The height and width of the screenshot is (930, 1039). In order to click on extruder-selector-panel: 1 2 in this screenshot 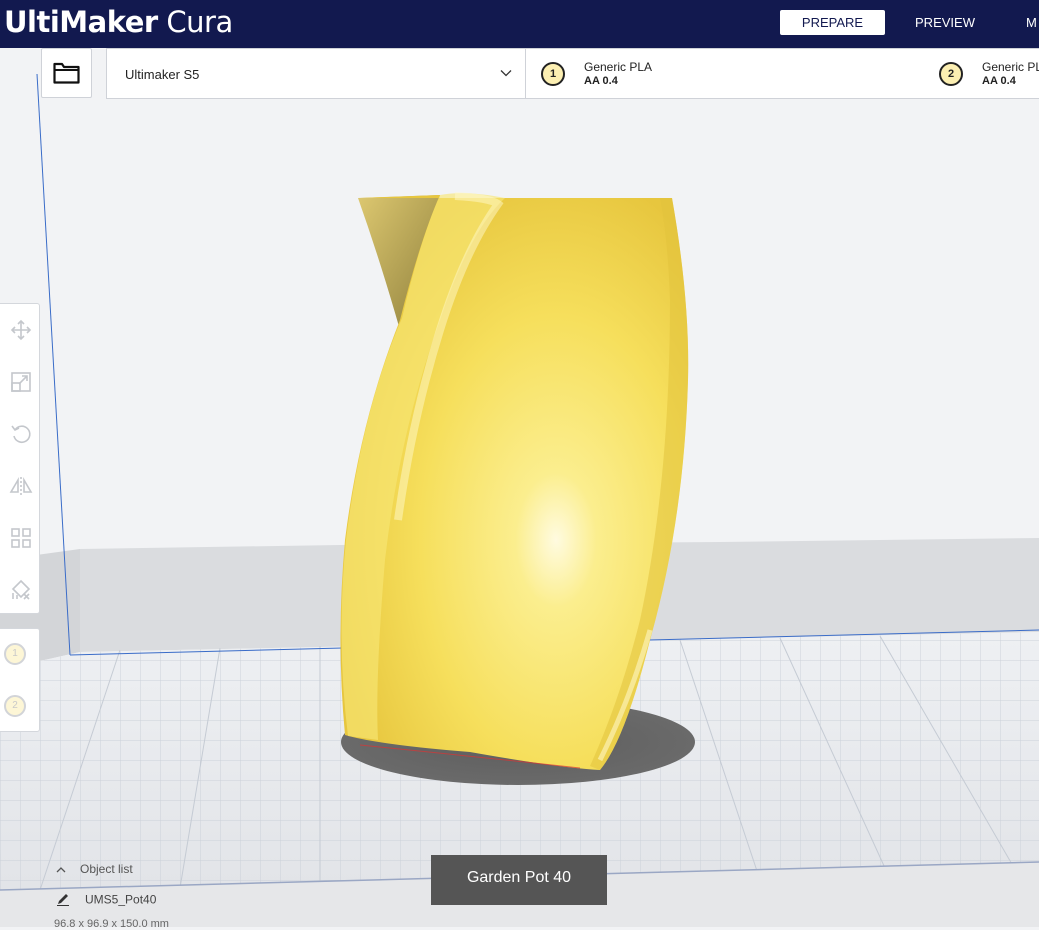, I will do `click(20, 680)`.